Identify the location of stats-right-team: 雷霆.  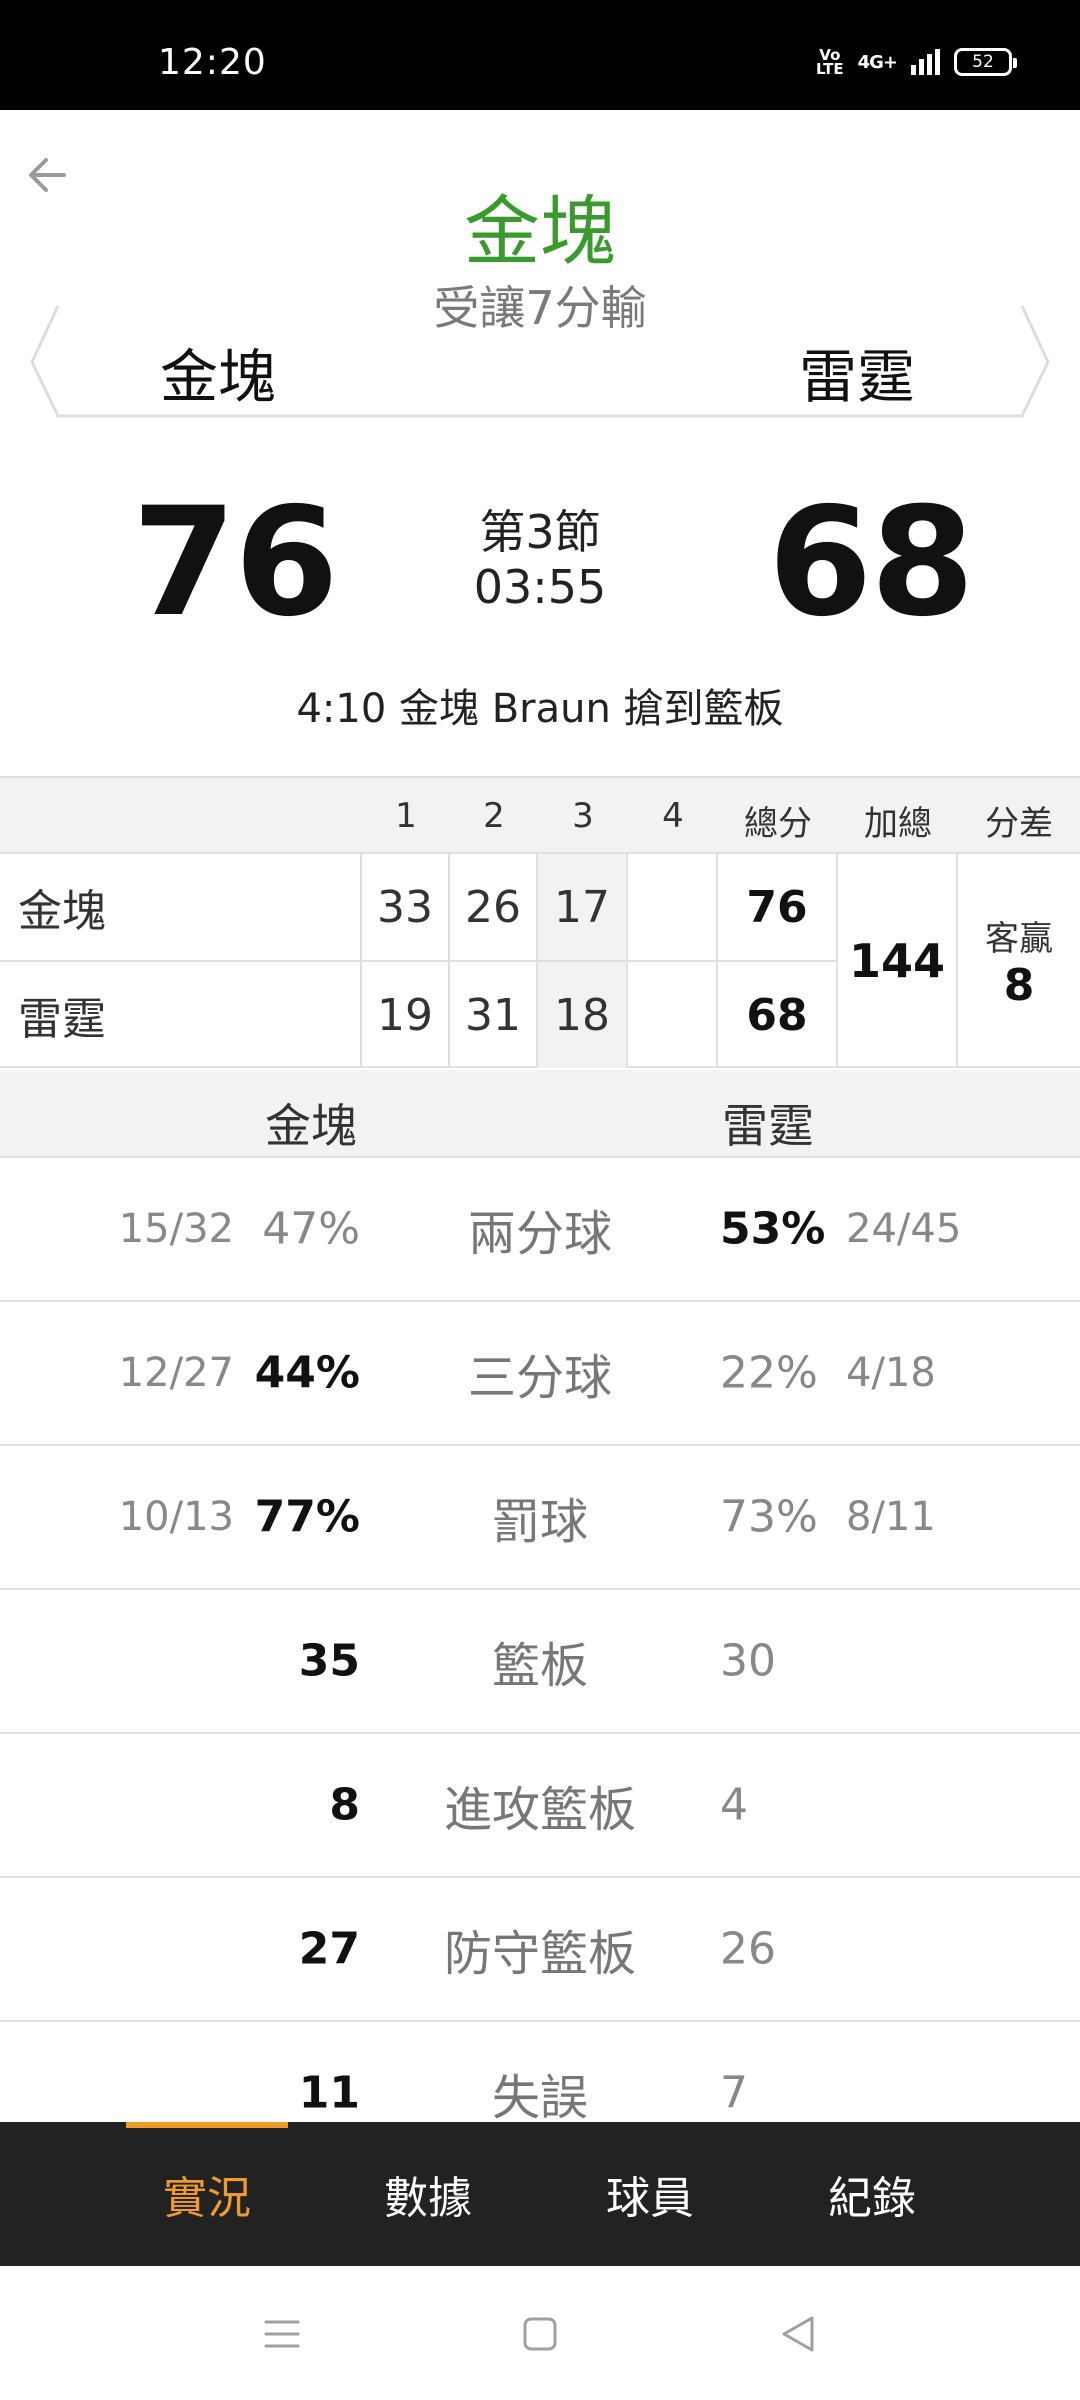
(768, 1126).